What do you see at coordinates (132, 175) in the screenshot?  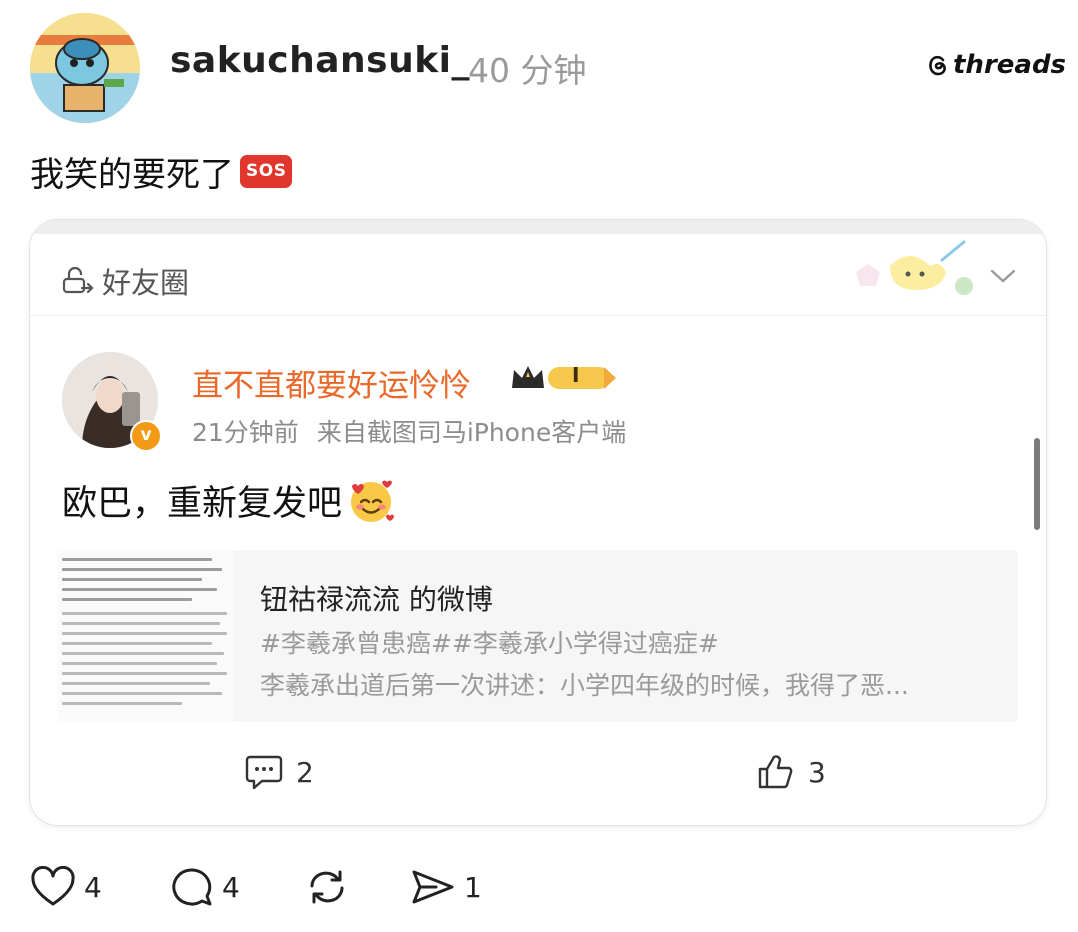 I see `post-text: 我笑的要死了` at bounding box center [132, 175].